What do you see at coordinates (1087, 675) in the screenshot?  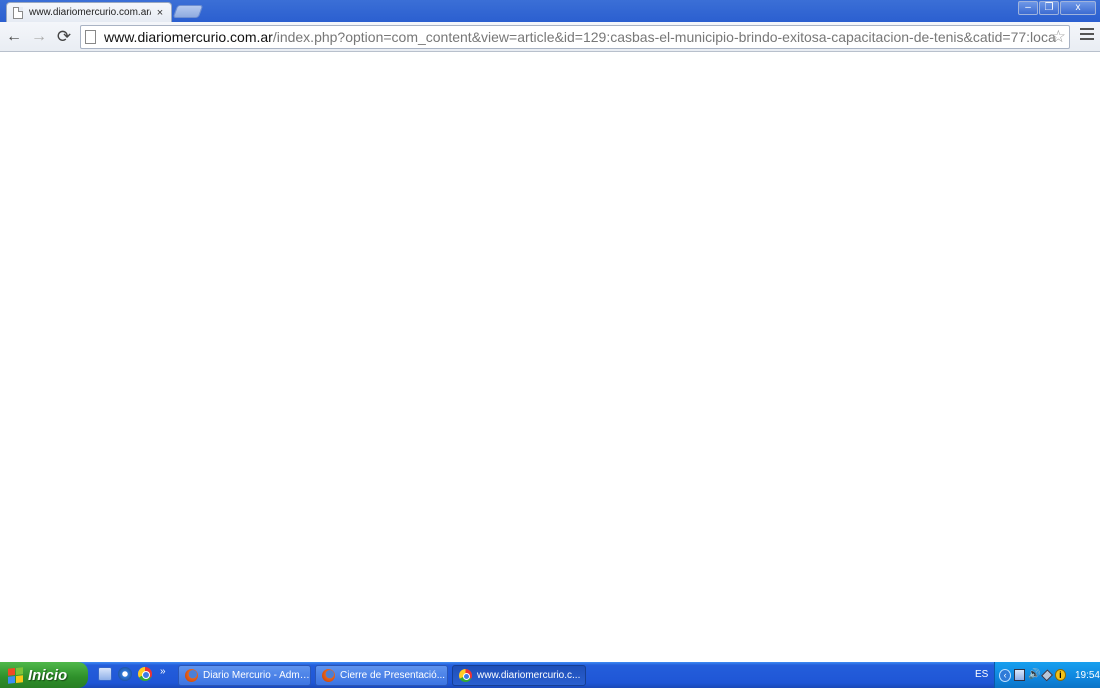 I see `clock: 19:54` at bounding box center [1087, 675].